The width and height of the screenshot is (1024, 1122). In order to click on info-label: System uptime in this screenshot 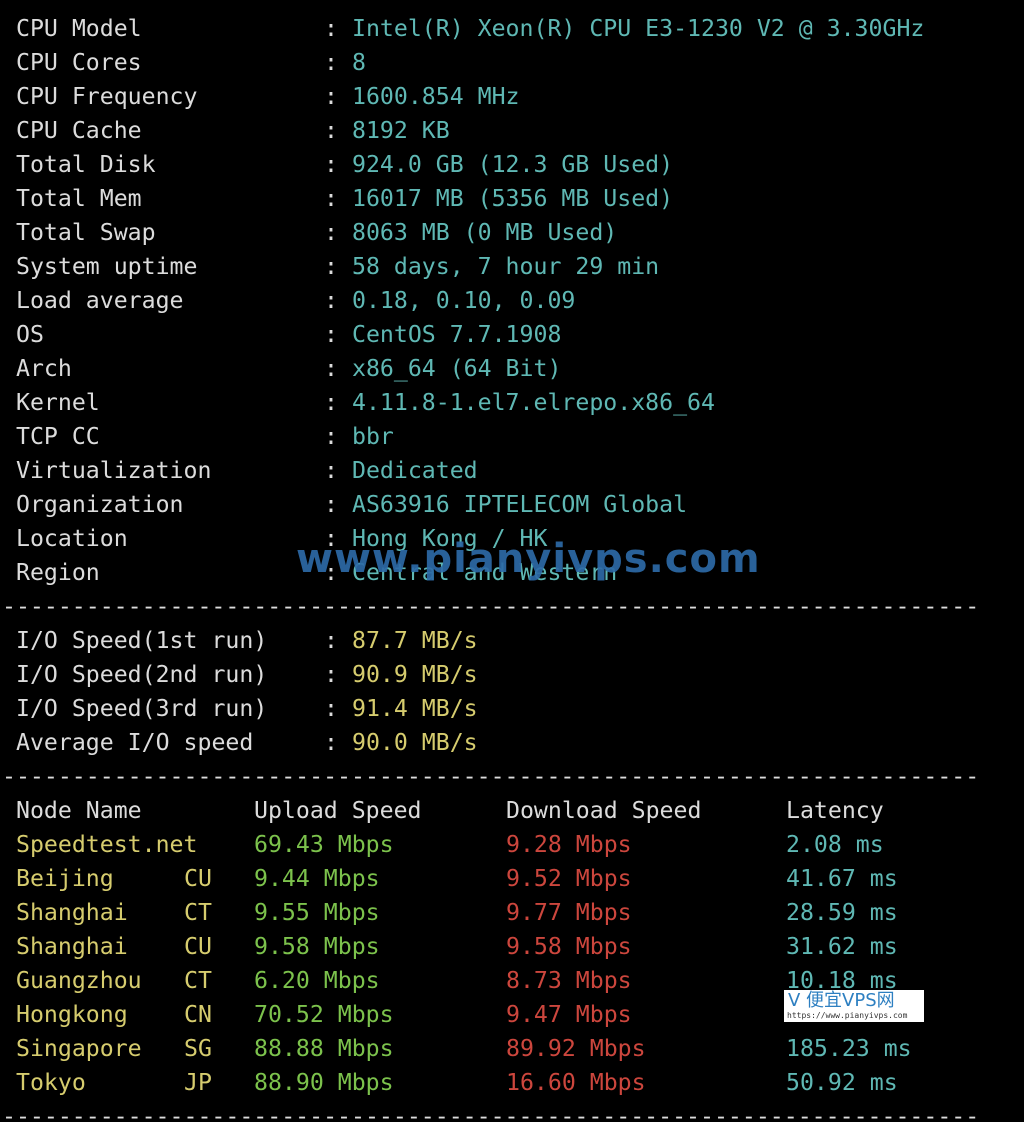, I will do `click(107, 266)`.